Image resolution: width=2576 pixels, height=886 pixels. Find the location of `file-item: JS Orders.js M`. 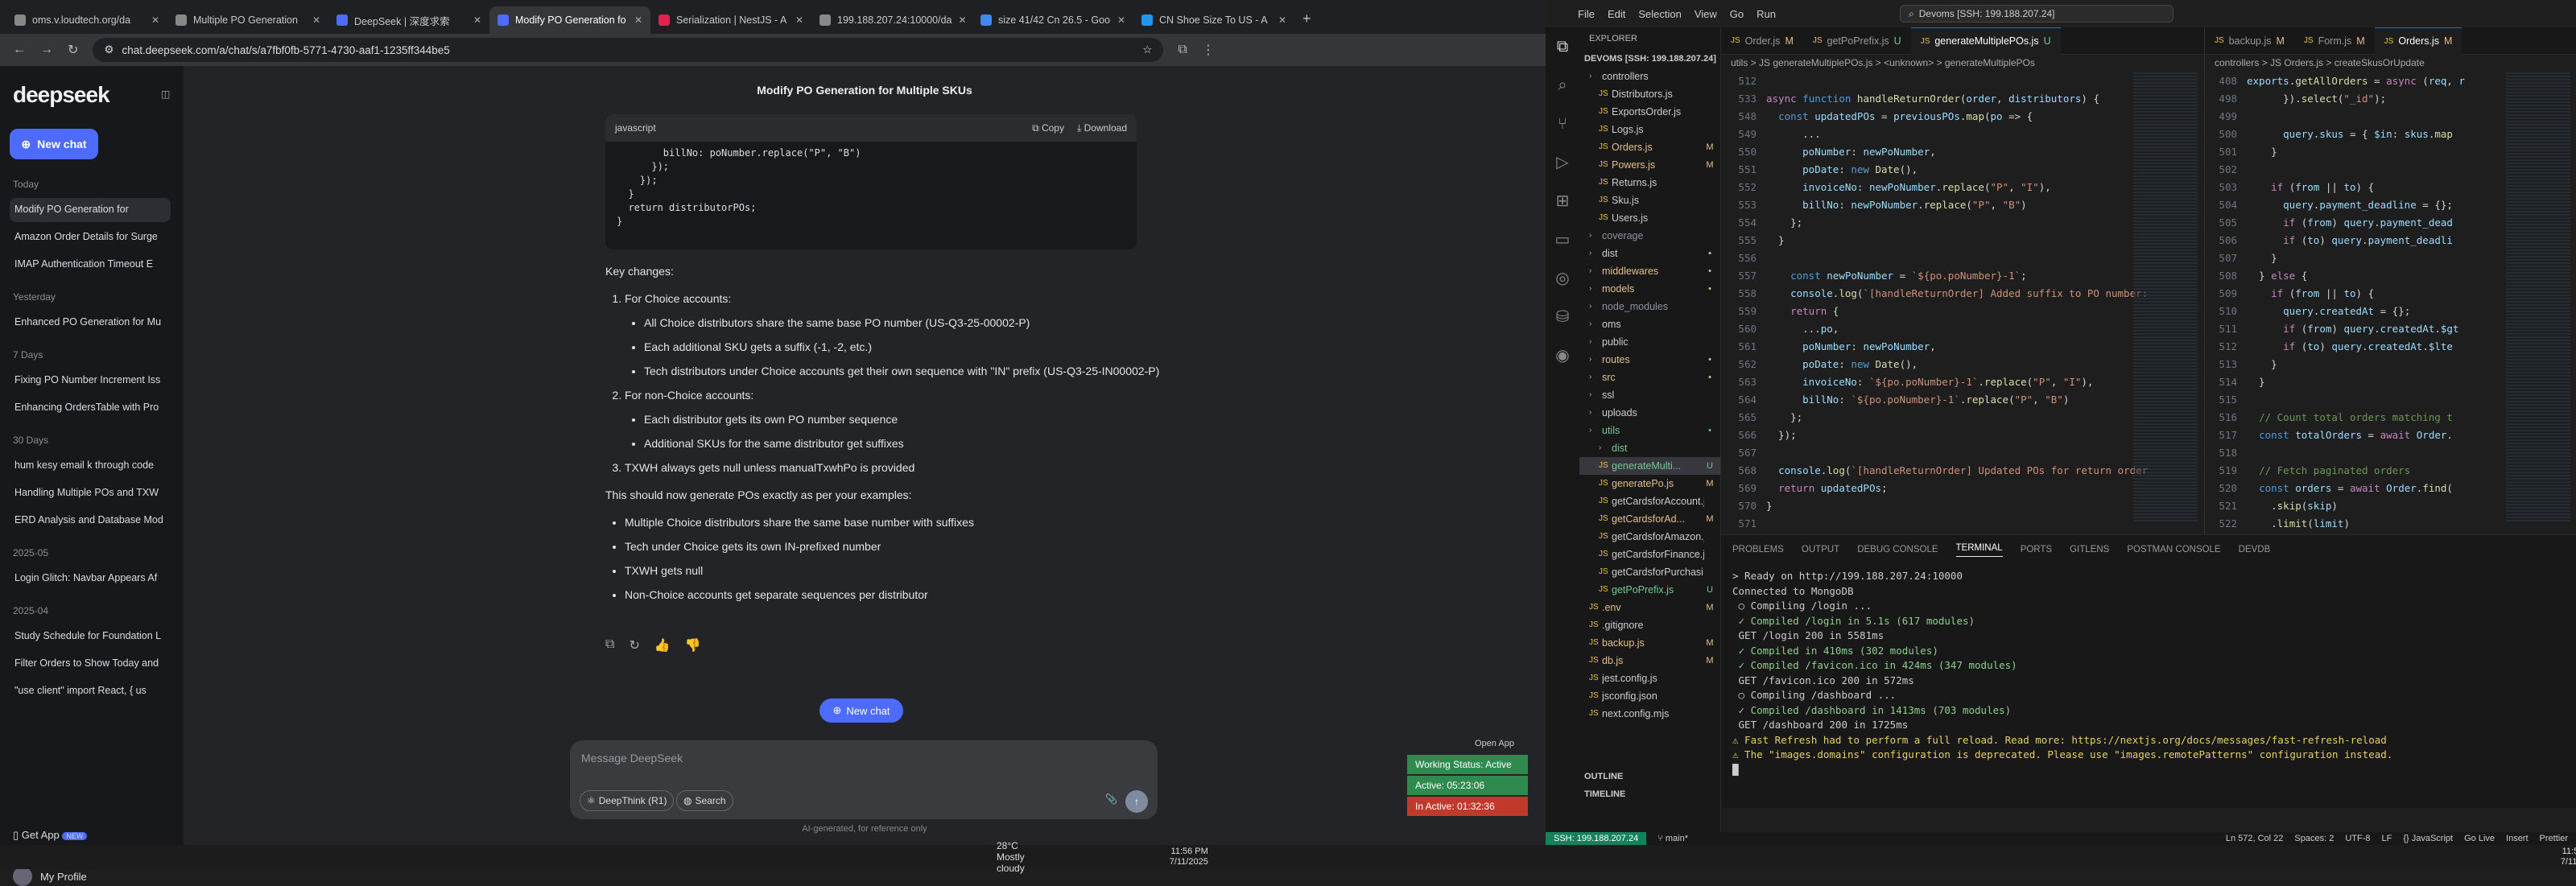

file-item: JS Orders.js M is located at coordinates (1649, 147).